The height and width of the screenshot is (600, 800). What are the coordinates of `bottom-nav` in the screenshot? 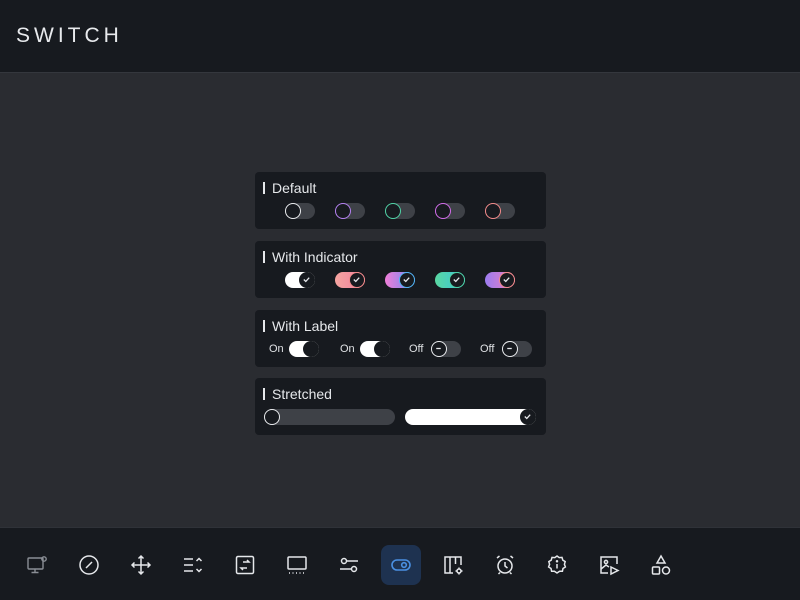 It's located at (400, 563).